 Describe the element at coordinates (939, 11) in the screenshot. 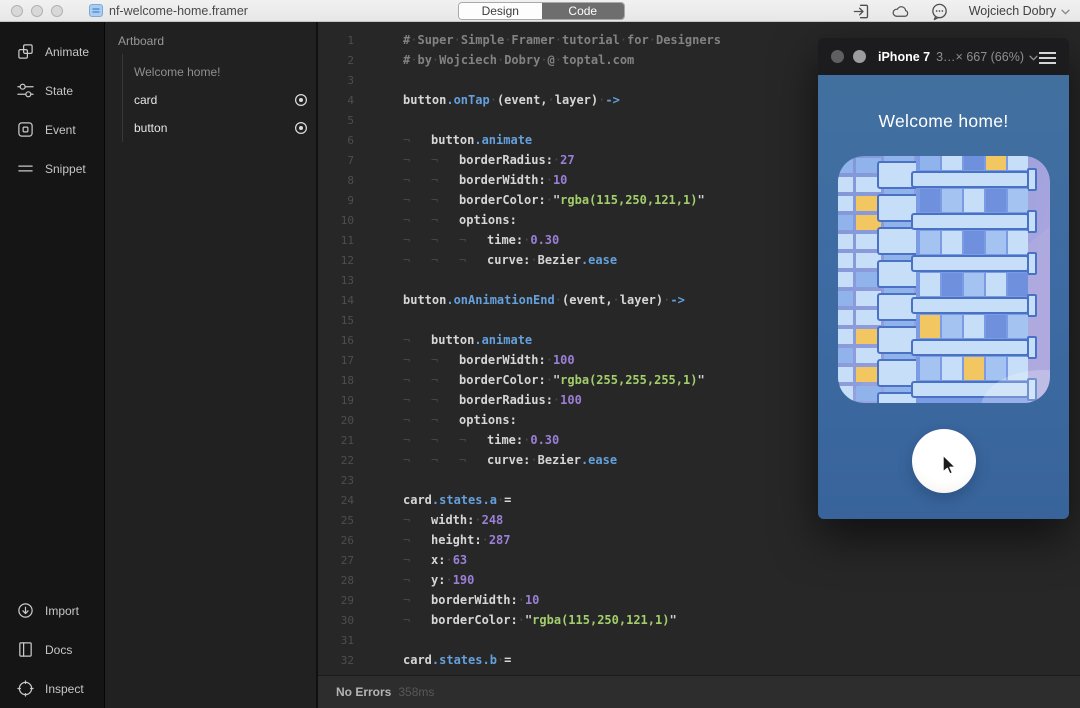

I see `feedback-chat-icon` at that location.